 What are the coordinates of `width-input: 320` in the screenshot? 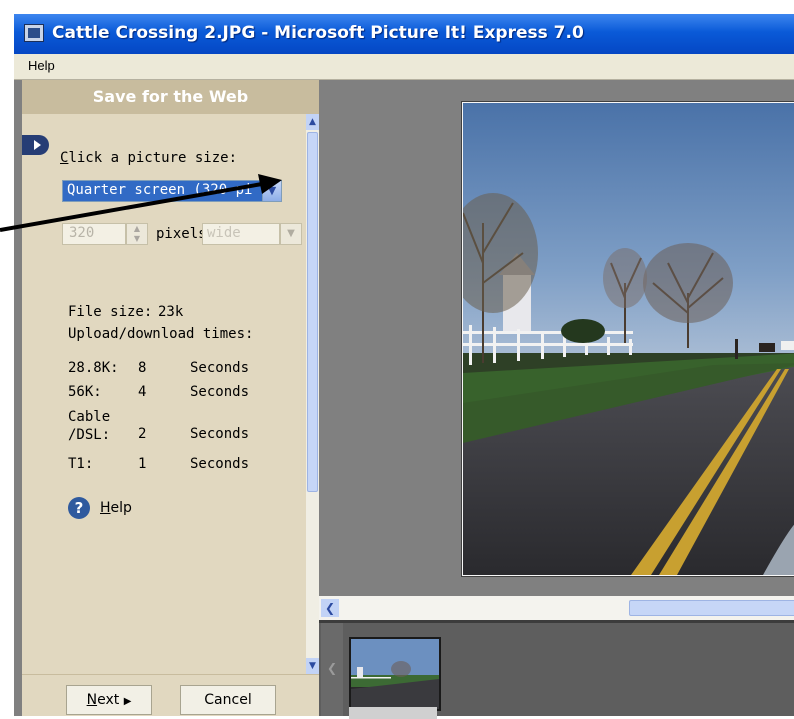 It's located at (94, 234).